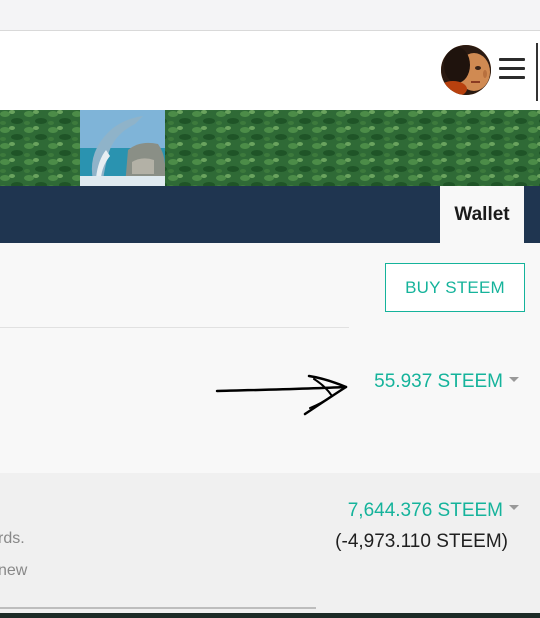 Image resolution: width=540 pixels, height=618 pixels. Describe the element at coordinates (482, 214) in the screenshot. I see `tab-wallet: Wallet` at that location.